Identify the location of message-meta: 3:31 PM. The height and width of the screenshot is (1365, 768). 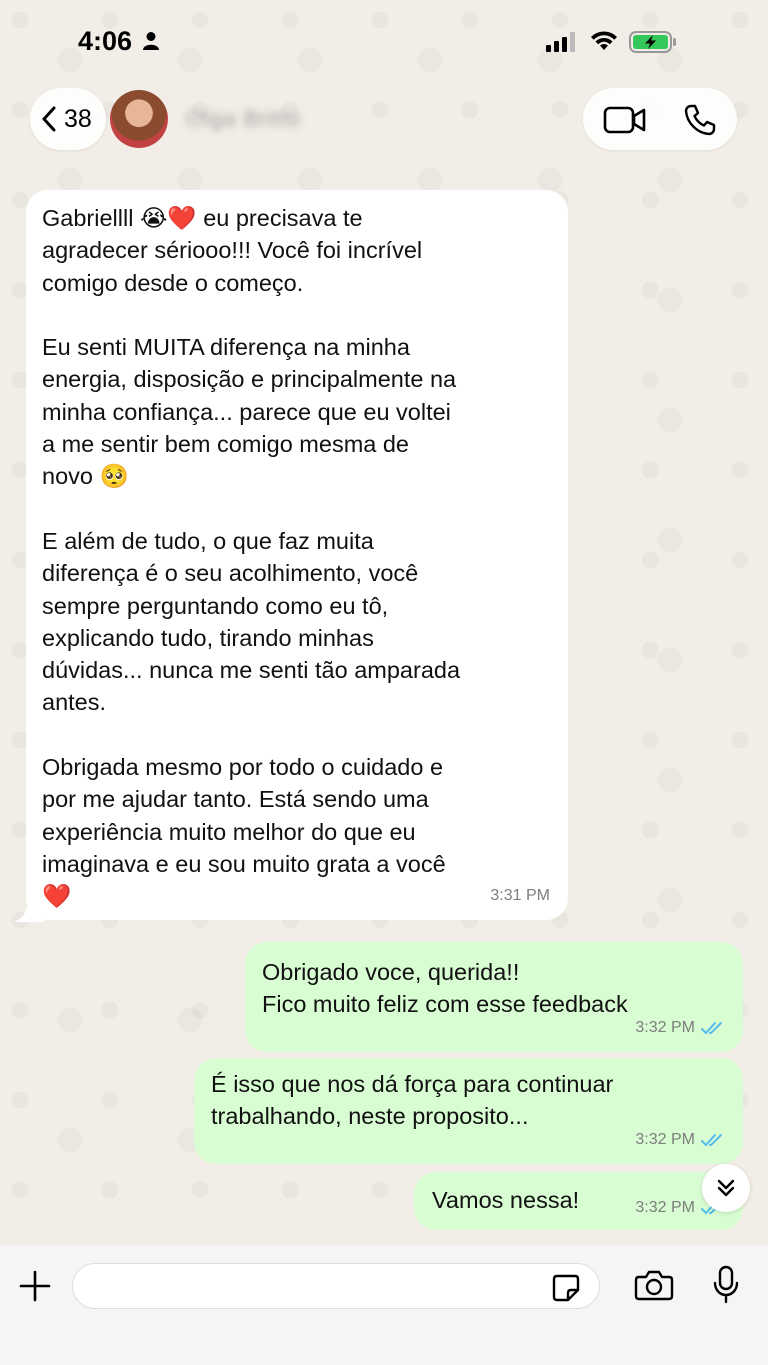
(520, 896).